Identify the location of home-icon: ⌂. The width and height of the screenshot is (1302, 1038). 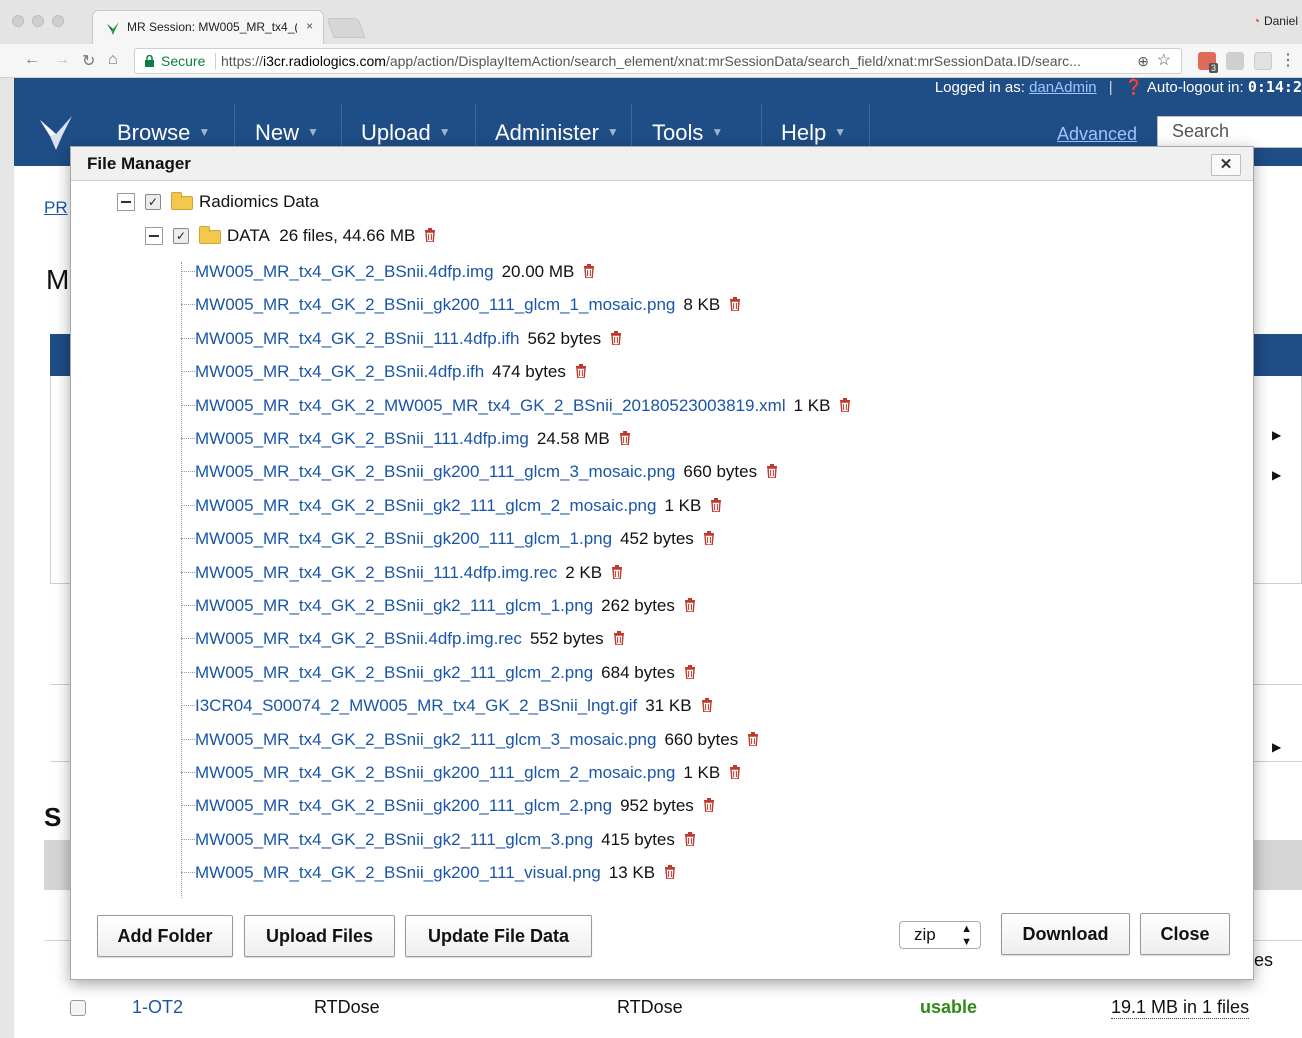
(113, 60).